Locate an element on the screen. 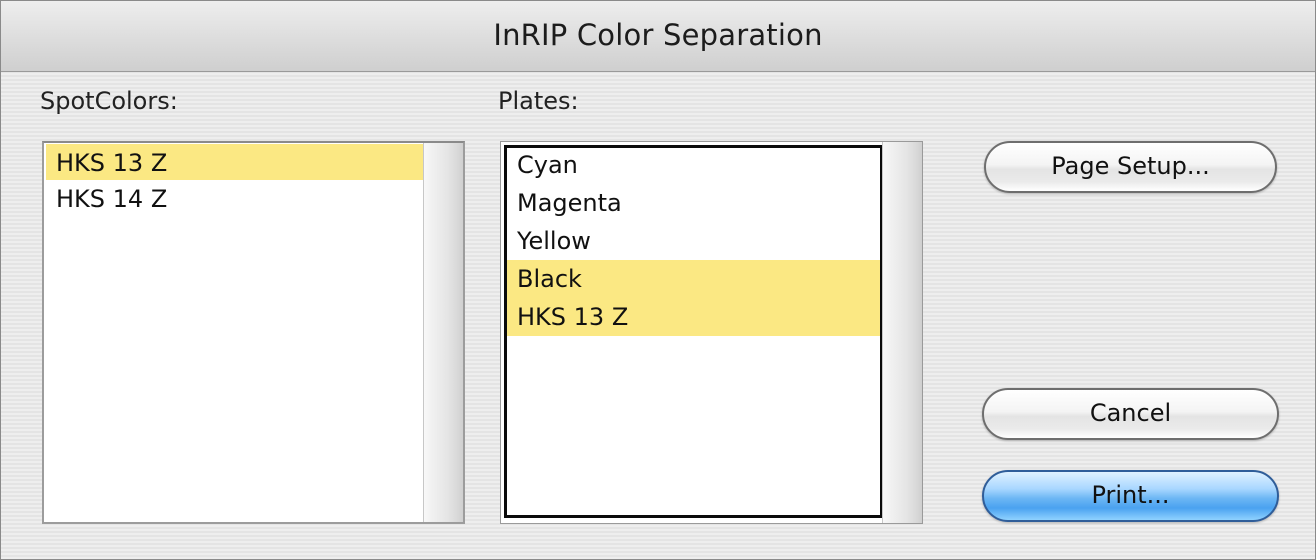 This screenshot has height=560, width=1316. list-item: Cyan is located at coordinates (693, 165).